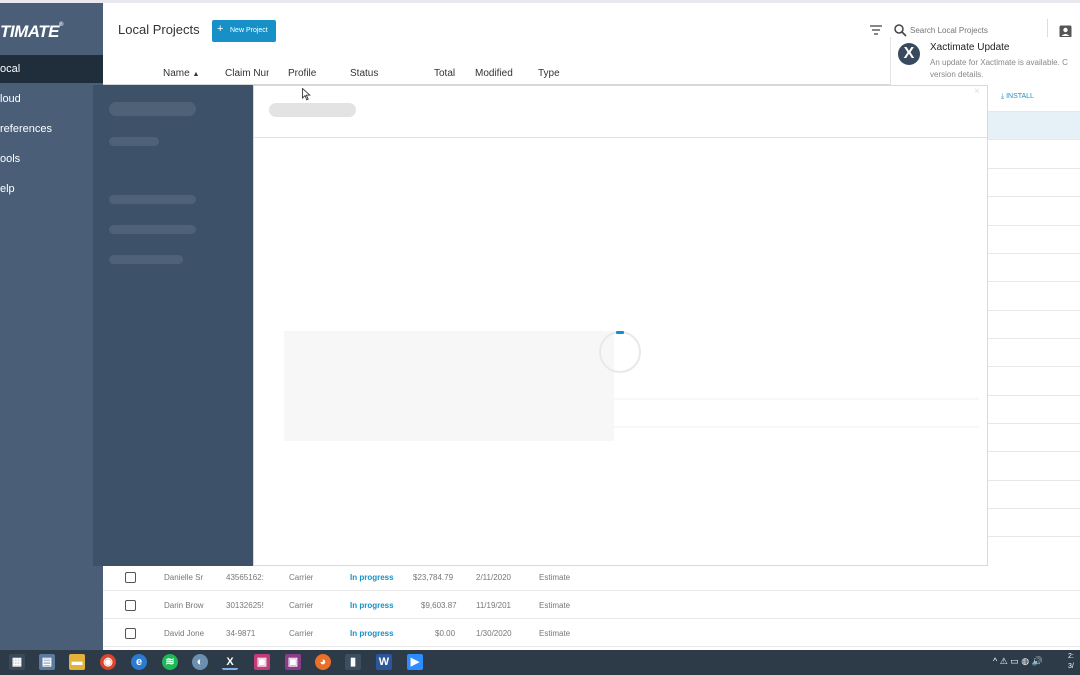 This screenshot has width=1080, height=675. What do you see at coordinates (17, 662) in the screenshot?
I see `calculator-icon: ▦` at bounding box center [17, 662].